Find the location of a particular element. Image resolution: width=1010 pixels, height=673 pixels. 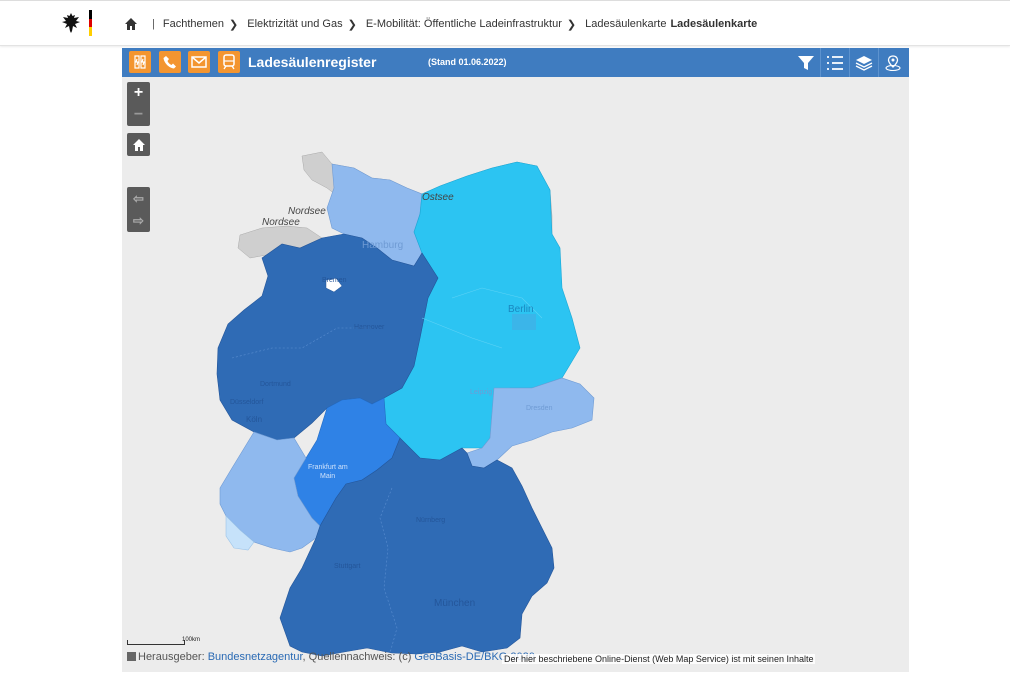

phone-icon is located at coordinates (169, 62).